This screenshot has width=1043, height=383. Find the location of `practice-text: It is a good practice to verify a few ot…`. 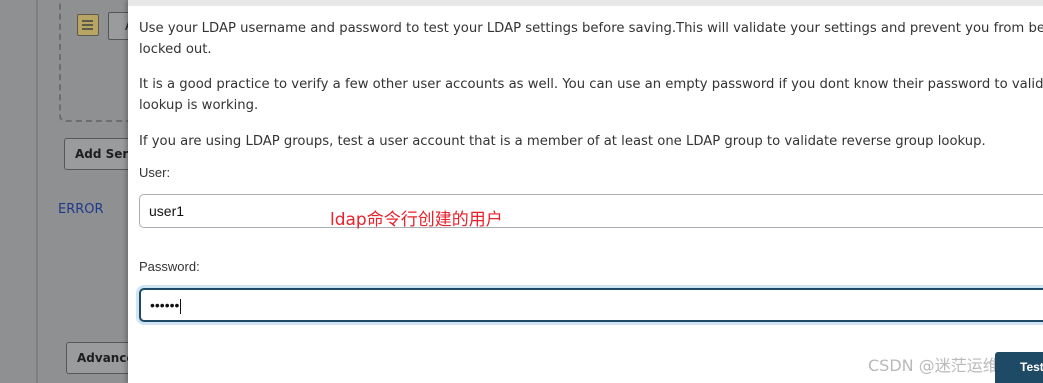

practice-text: It is a good practice to verify a few ot… is located at coordinates (591, 95).